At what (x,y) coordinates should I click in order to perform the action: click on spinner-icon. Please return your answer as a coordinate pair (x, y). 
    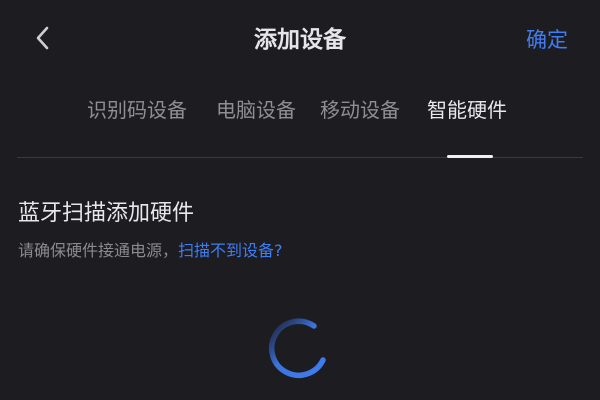
    Looking at the image, I should click on (298, 346).